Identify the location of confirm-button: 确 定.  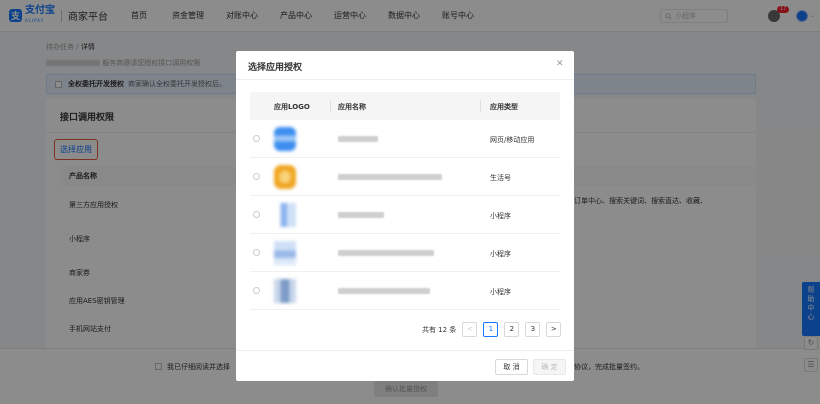
(549, 367).